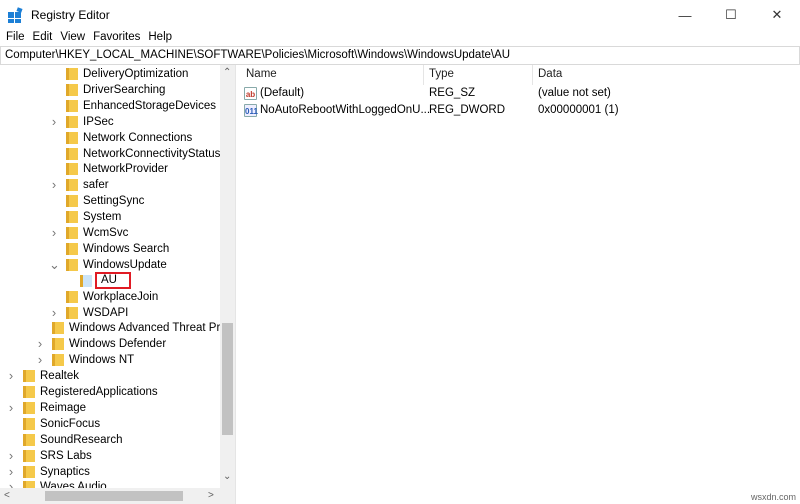 The width and height of the screenshot is (800, 504). I want to click on maximize-button: ☐, so click(731, 15).